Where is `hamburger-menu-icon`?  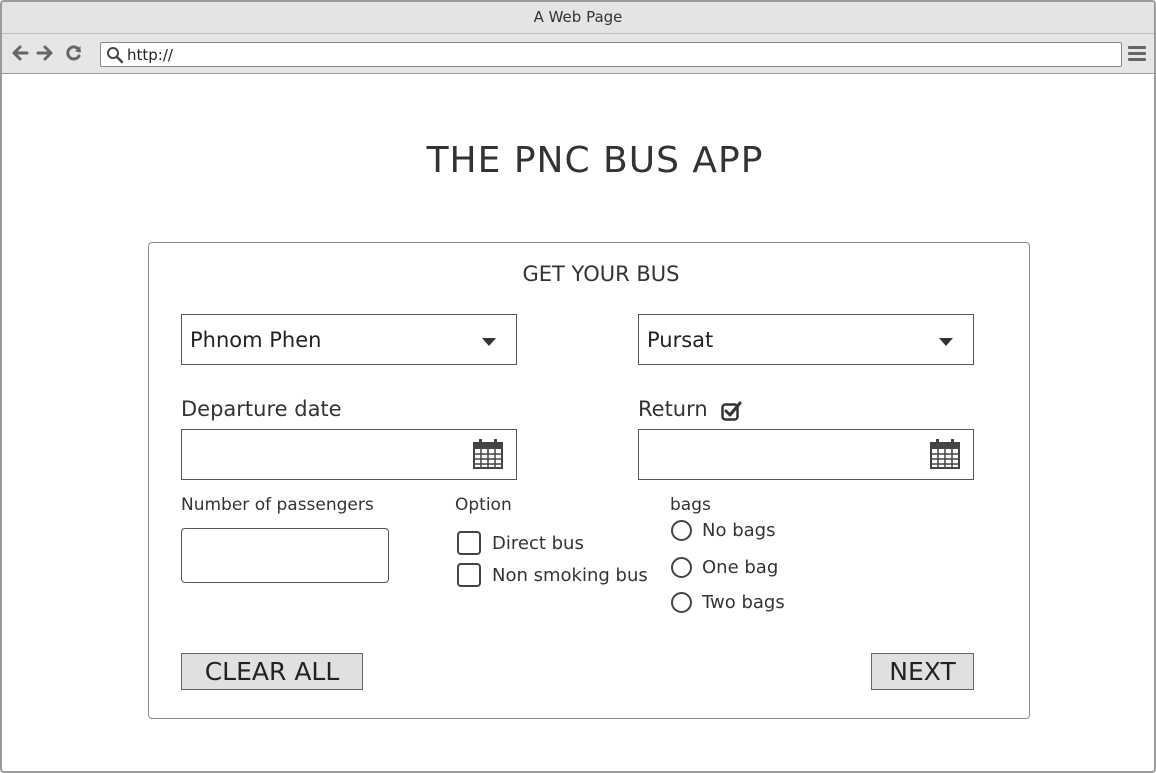 hamburger-menu-icon is located at coordinates (1137, 54).